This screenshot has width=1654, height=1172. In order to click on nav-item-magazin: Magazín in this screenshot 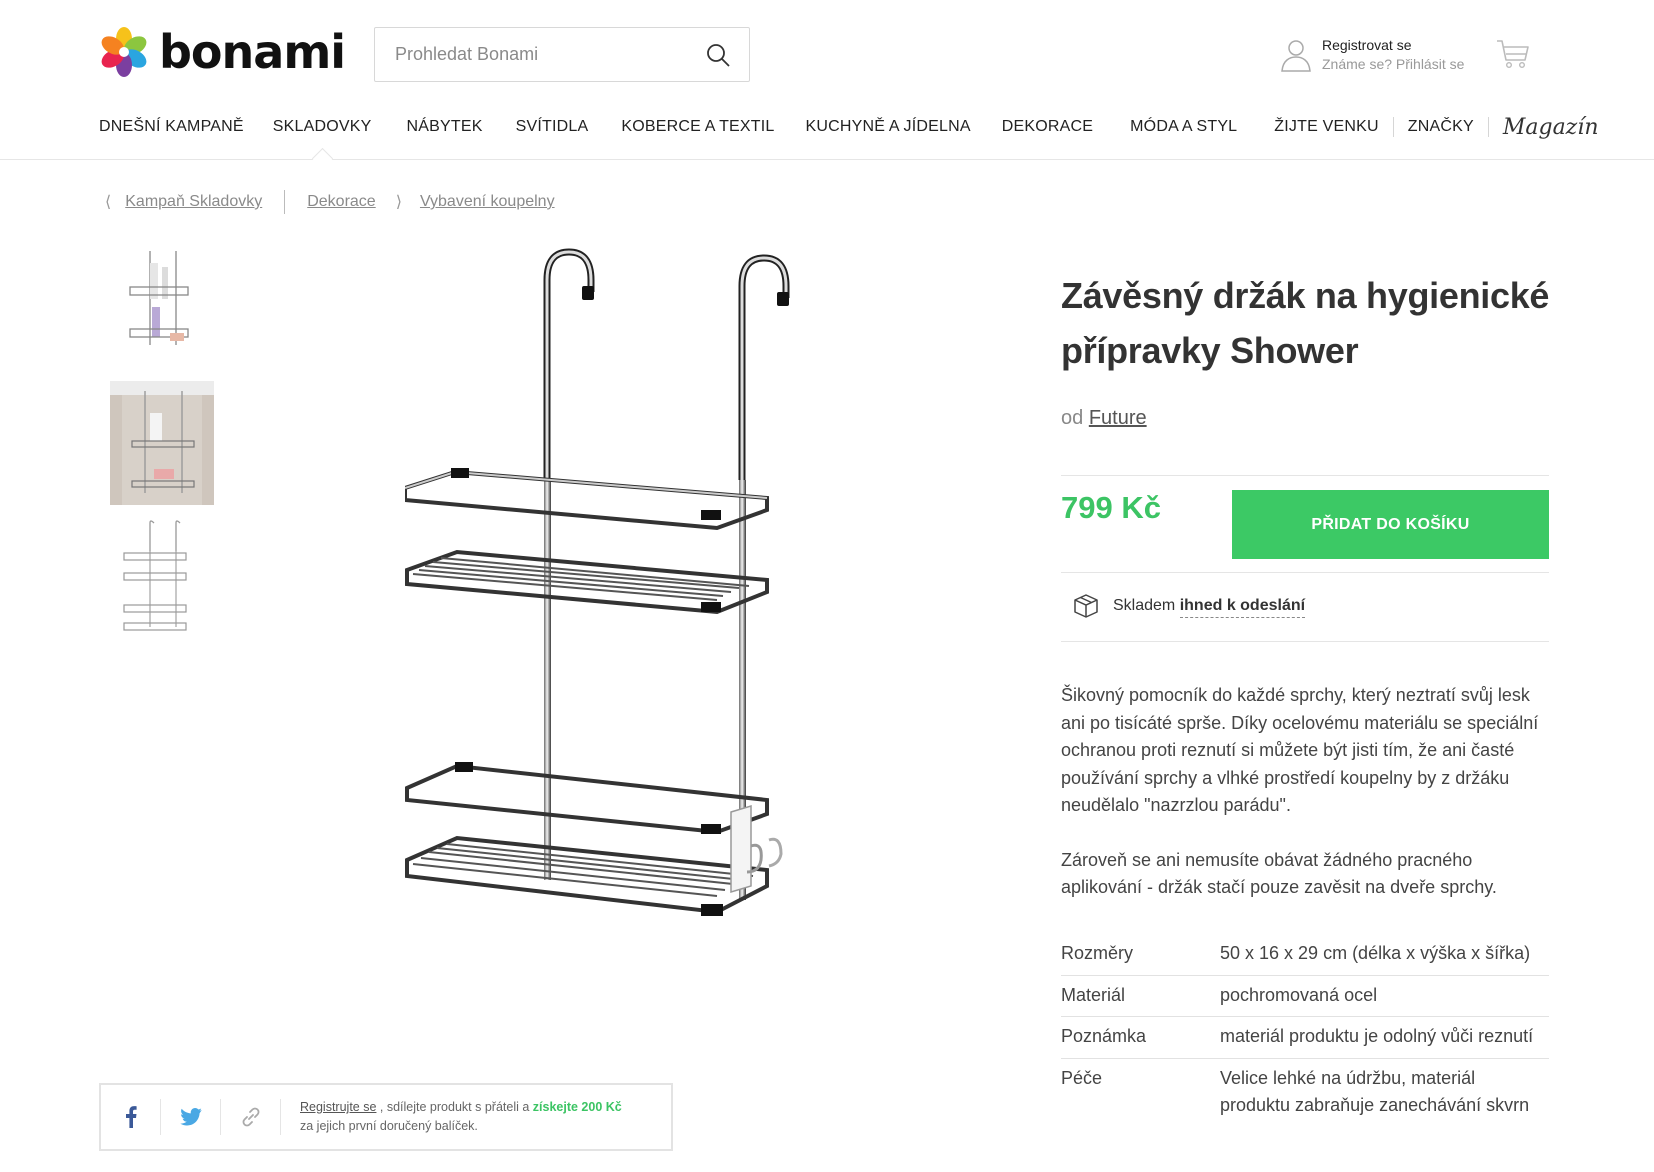, I will do `click(1551, 127)`.